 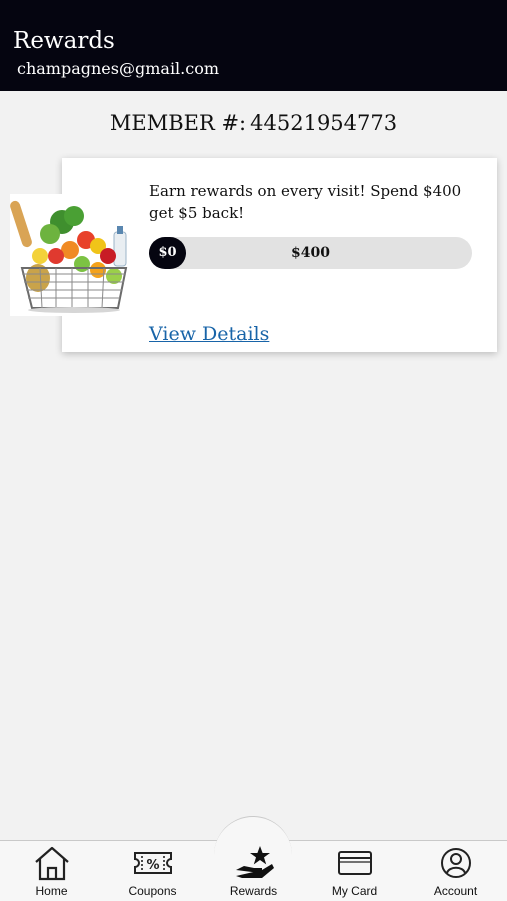 I want to click on progress-target-label: $400, so click(x=310, y=253).